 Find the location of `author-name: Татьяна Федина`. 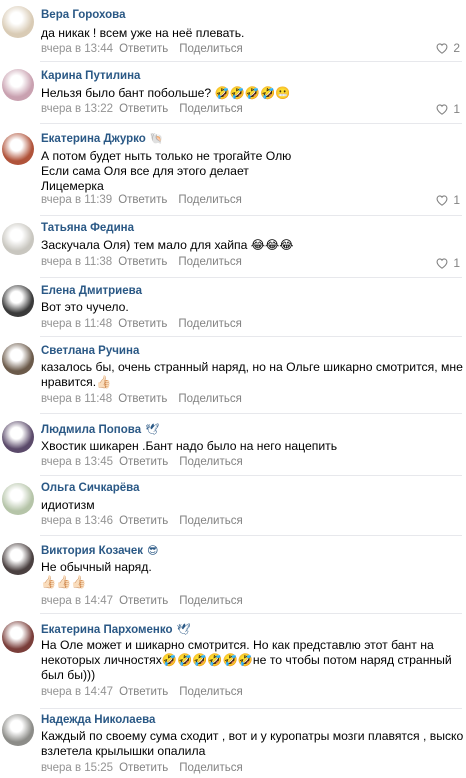

author-name: Татьяна Федина is located at coordinates (87, 228).